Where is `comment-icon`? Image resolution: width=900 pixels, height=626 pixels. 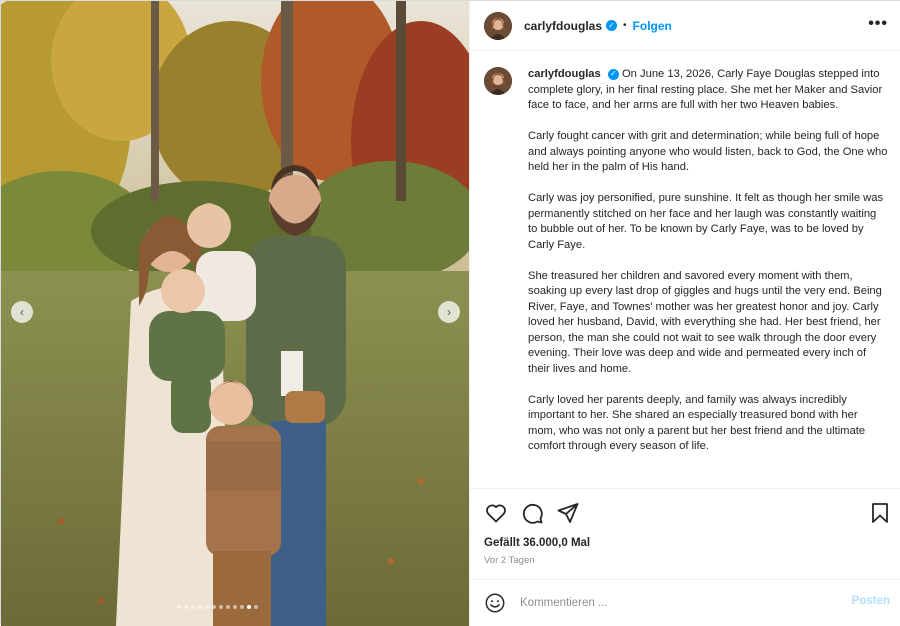
comment-icon is located at coordinates (532, 513).